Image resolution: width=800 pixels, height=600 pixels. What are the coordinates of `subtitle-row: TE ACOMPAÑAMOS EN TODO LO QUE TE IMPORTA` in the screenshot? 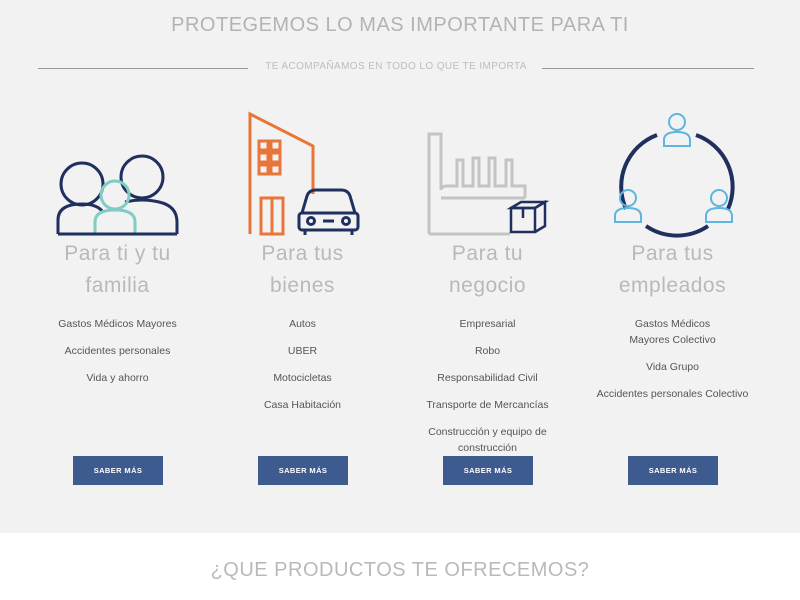 It's located at (396, 68).